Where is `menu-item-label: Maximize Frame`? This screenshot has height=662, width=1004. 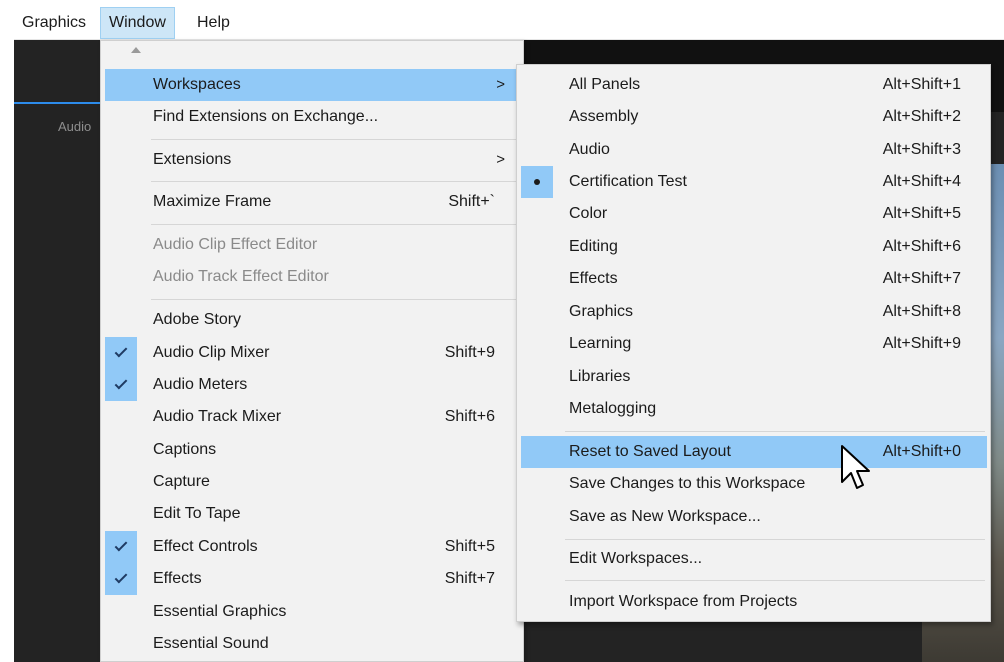 menu-item-label: Maximize Frame is located at coordinates (212, 201).